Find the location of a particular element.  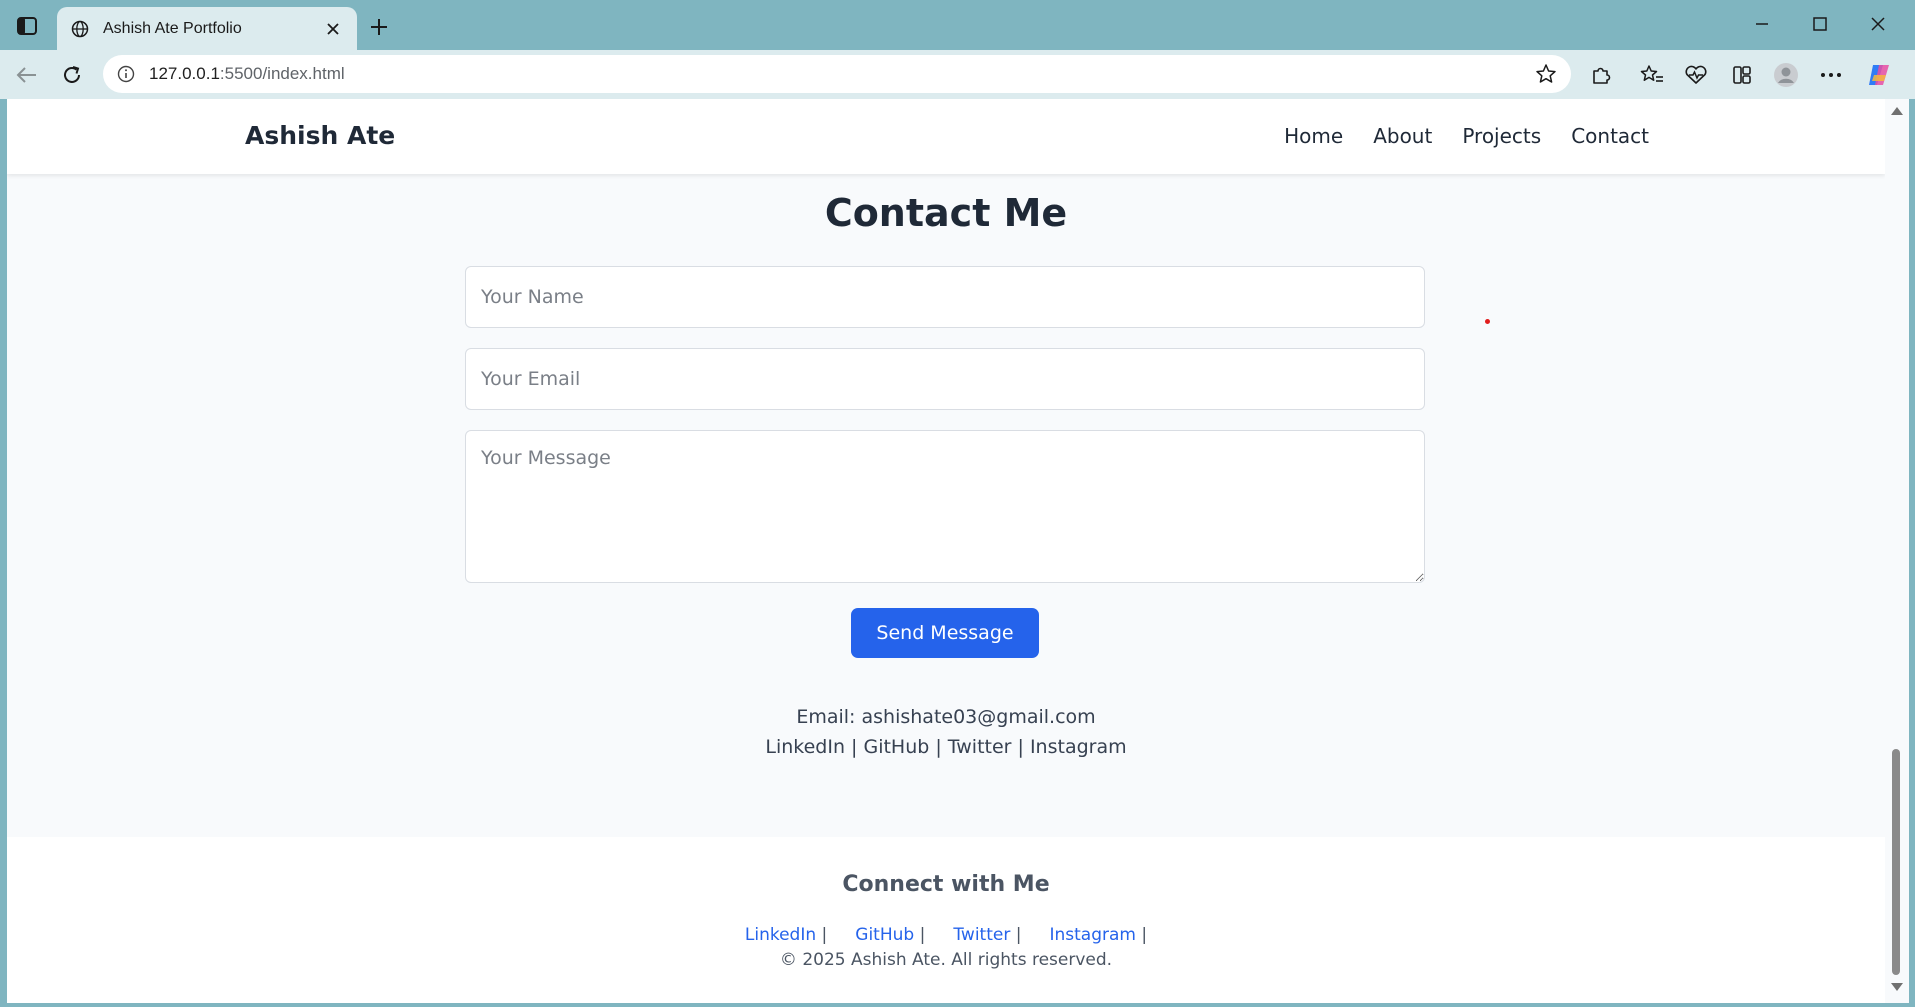

puzzle-icon is located at coordinates (1602, 75).